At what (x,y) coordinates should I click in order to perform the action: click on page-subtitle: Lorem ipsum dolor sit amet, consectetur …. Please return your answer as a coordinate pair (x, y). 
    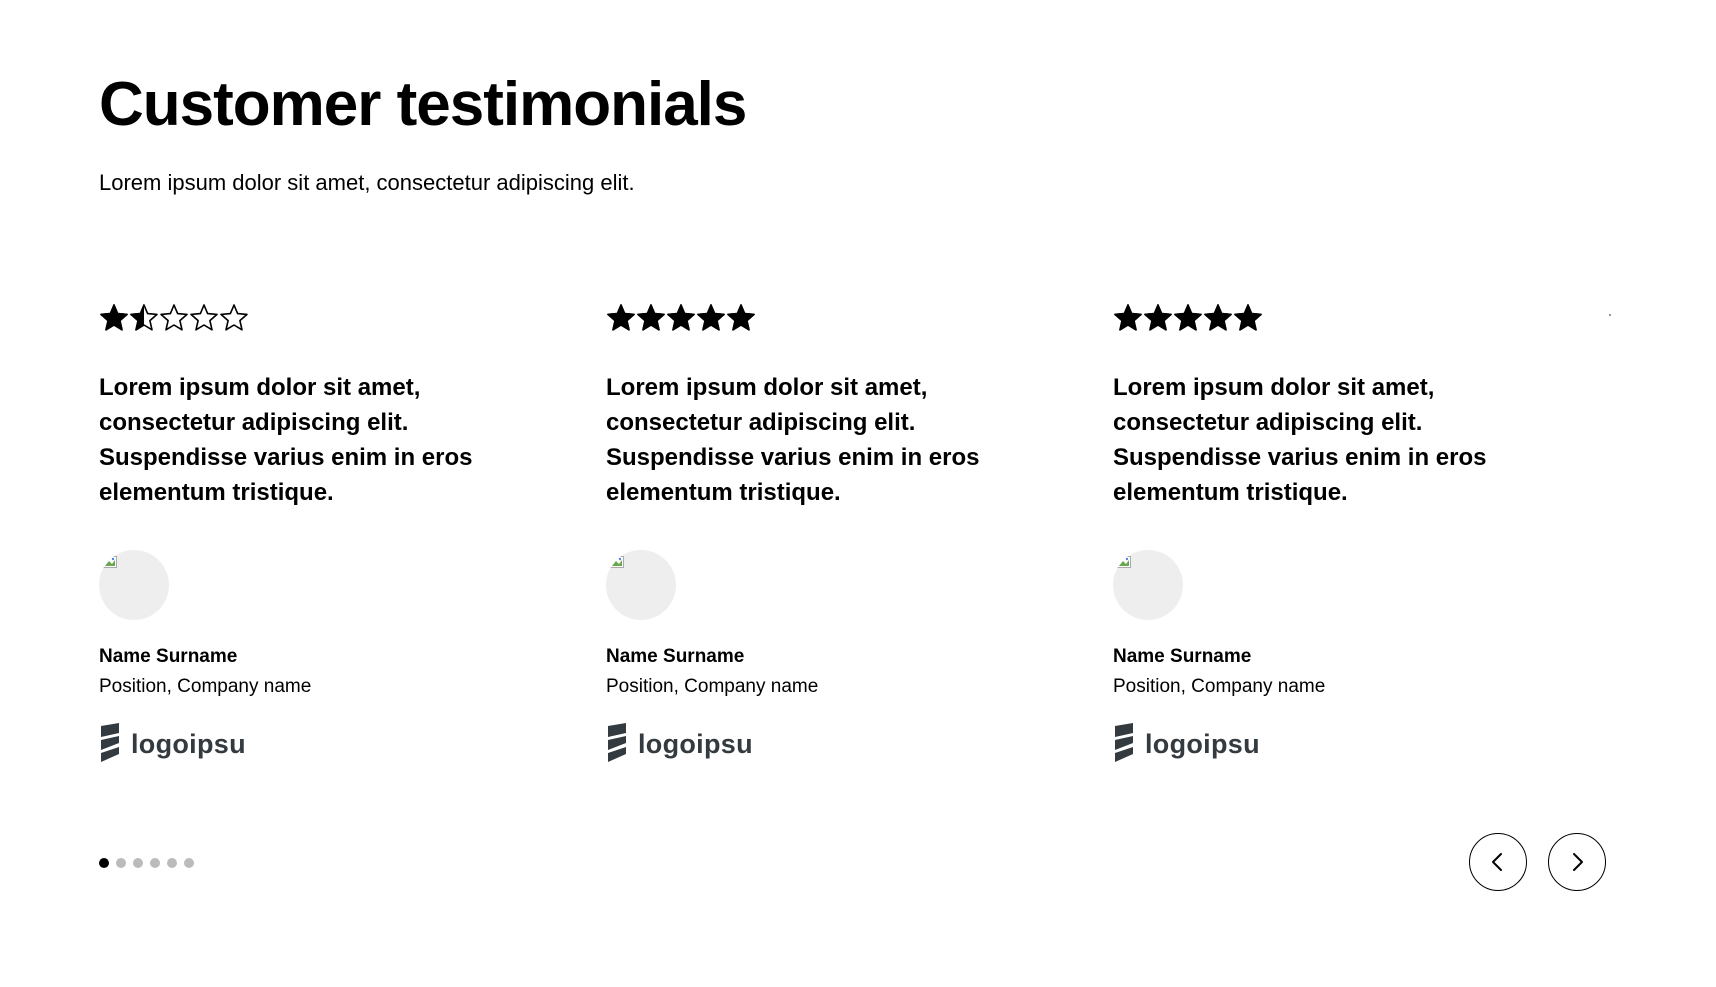
    Looking at the image, I should click on (367, 182).